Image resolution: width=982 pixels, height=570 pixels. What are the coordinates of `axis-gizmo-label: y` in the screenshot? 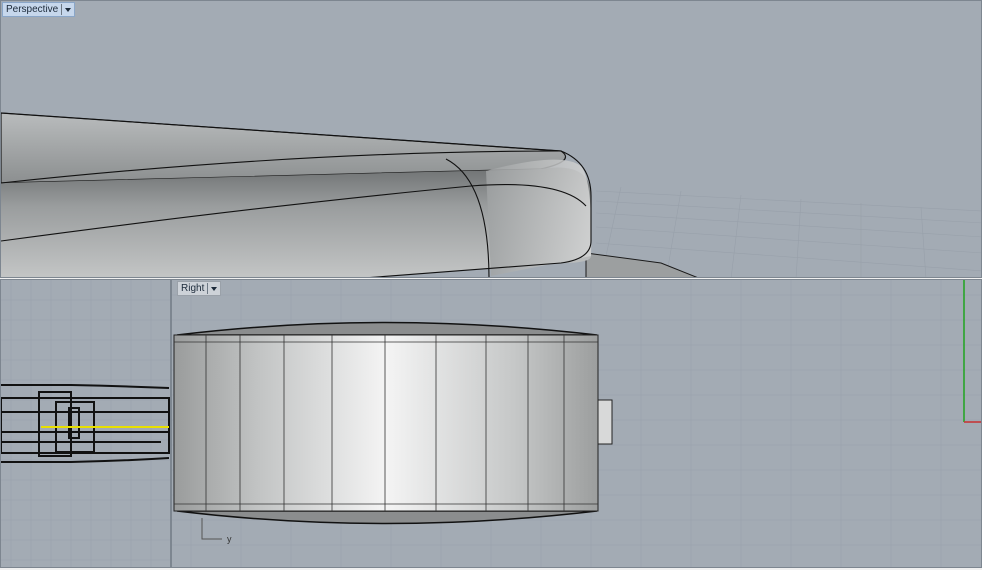 It's located at (229, 539).